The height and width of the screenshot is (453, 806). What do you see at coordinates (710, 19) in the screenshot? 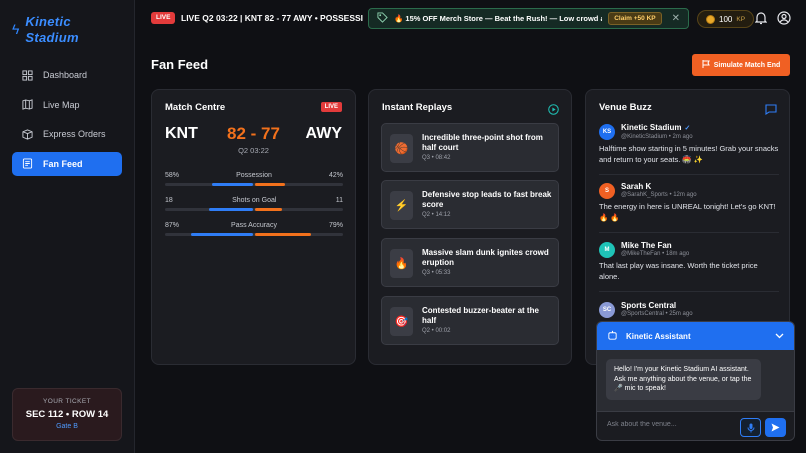
I see `coin-icon` at bounding box center [710, 19].